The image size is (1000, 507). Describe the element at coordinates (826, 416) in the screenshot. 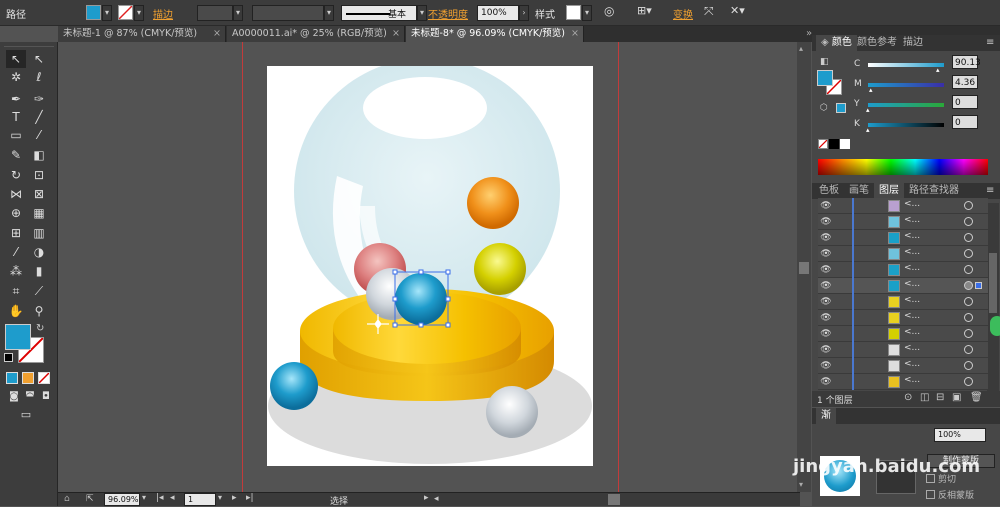

I see `tab-transparency: 渐` at that location.